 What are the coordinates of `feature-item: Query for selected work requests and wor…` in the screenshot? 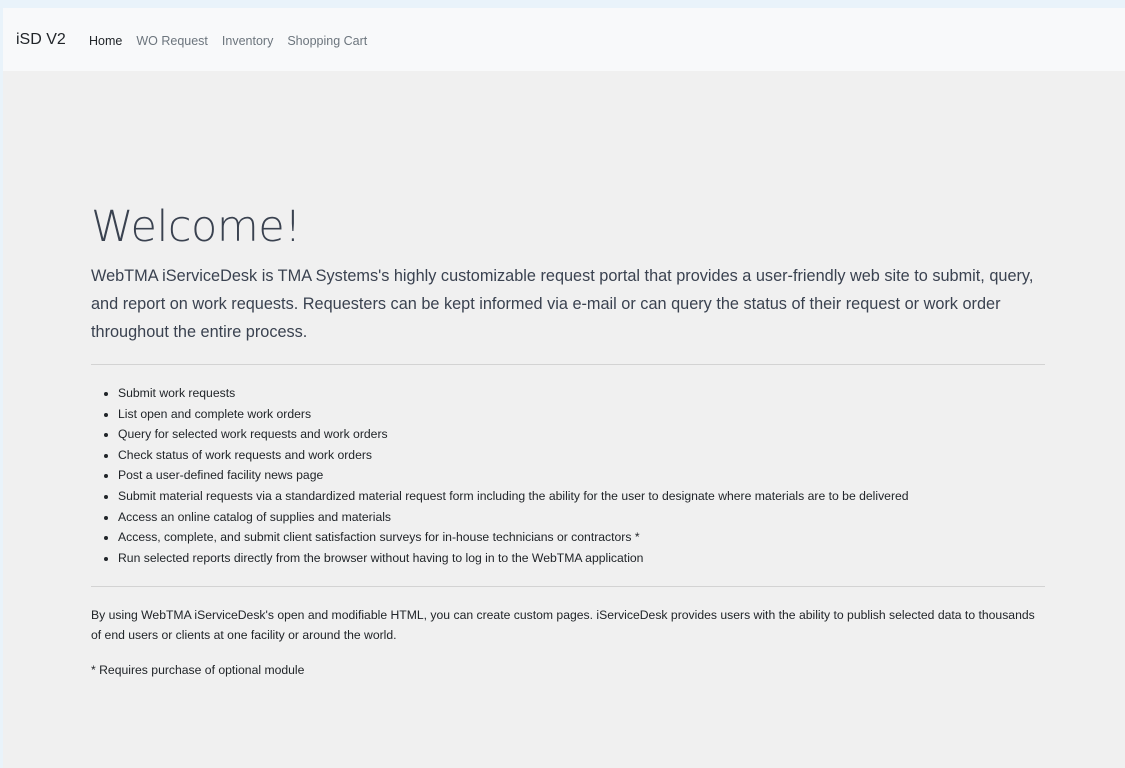 It's located at (581, 434).